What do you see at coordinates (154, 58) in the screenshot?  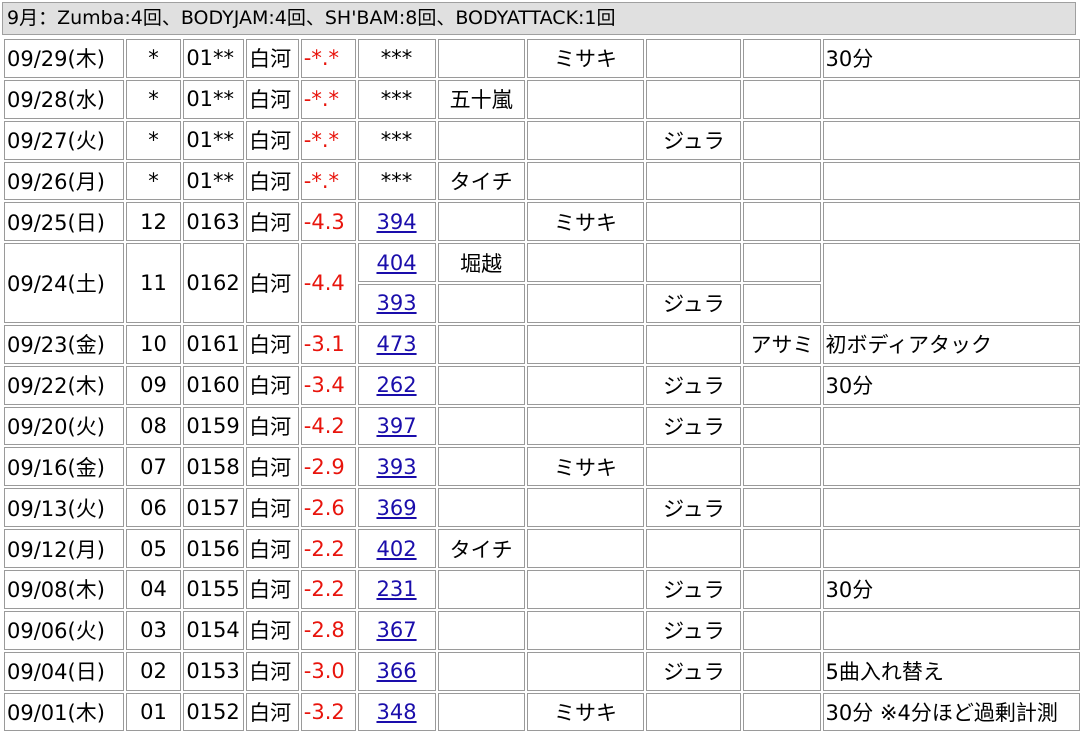 I see `session-number-cell: *` at bounding box center [154, 58].